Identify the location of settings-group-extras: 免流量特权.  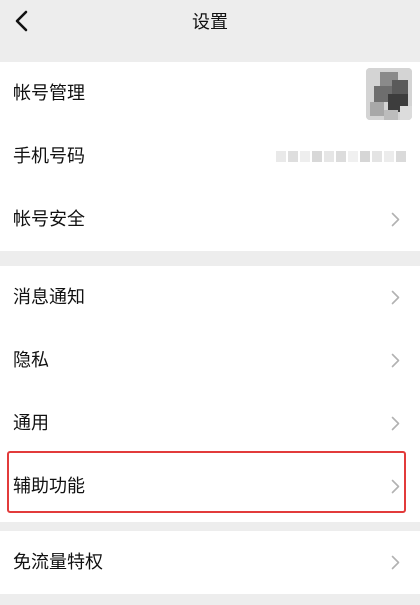
(210, 562).